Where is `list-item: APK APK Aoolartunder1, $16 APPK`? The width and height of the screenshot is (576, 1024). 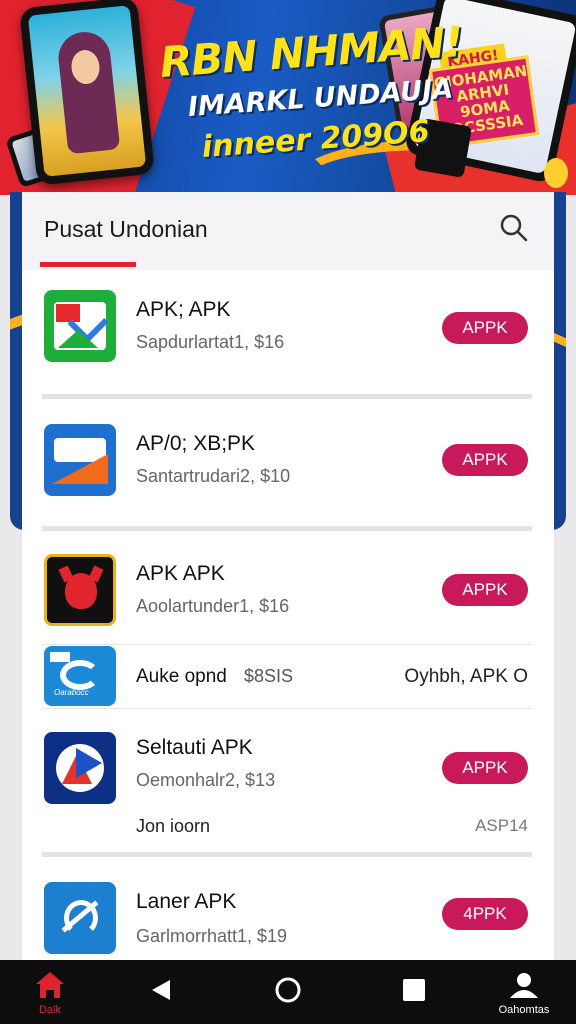
list-item: APK APK Aoolartunder1, $16 APPK is located at coordinates (288, 592).